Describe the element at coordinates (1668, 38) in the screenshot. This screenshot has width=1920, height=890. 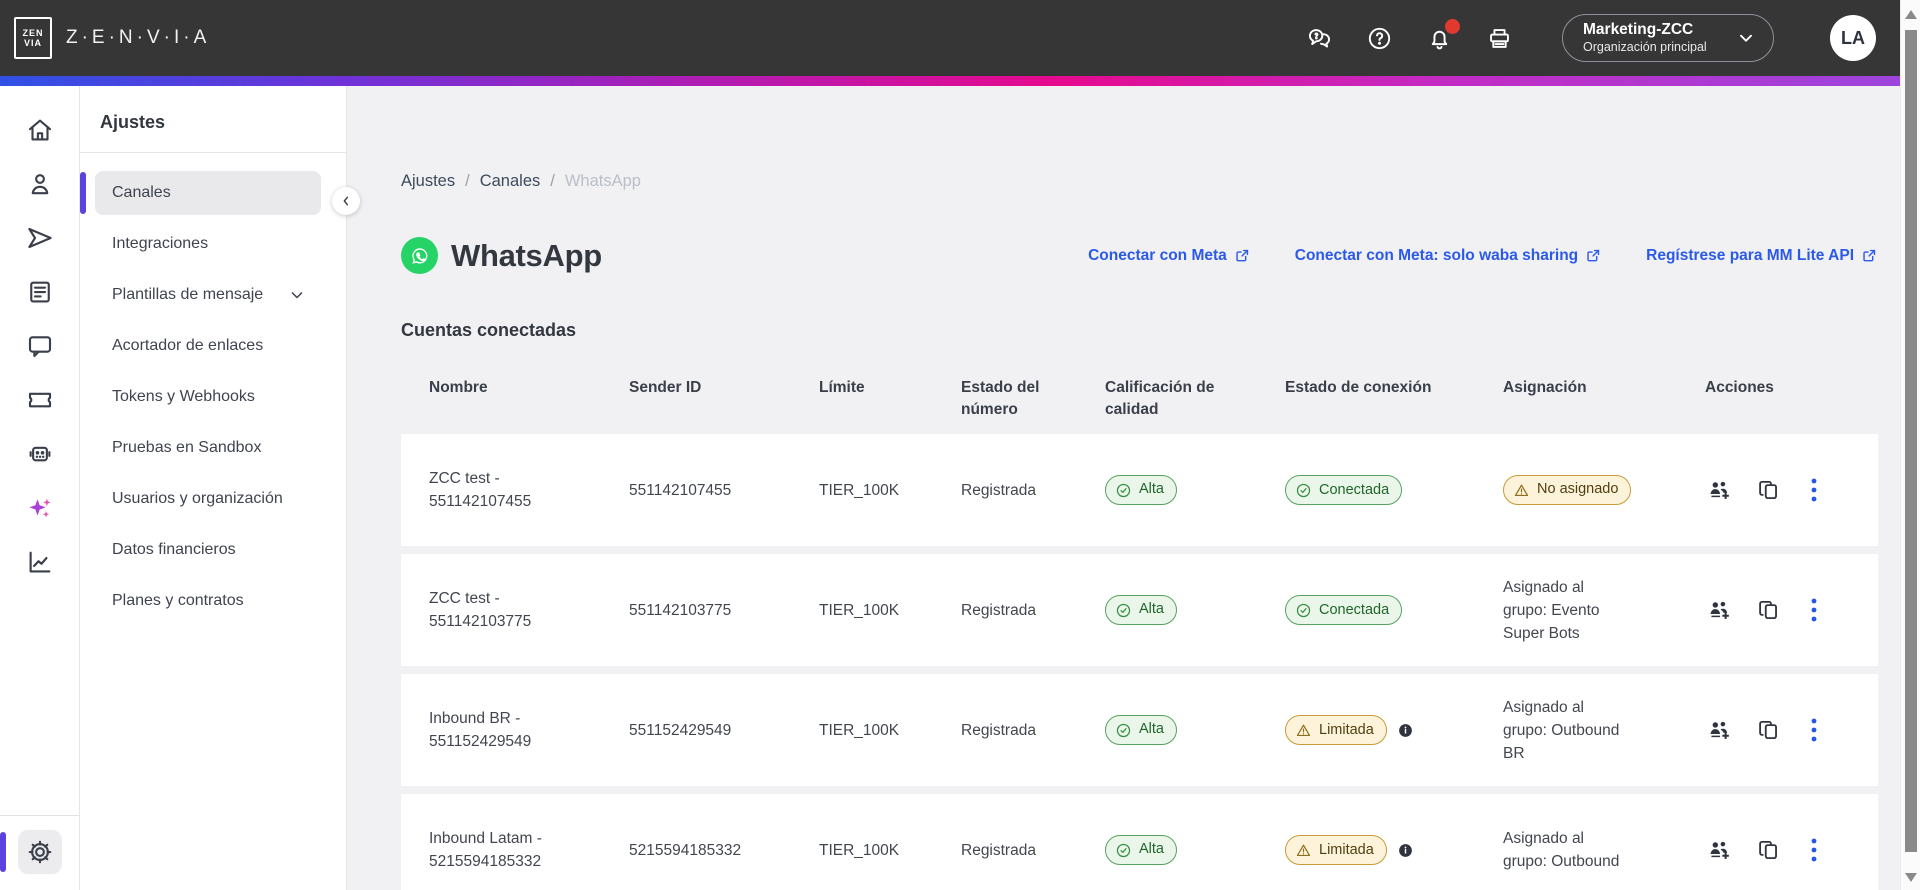
I see `organization-switcher: Marketing-ZCC Organización principal` at that location.